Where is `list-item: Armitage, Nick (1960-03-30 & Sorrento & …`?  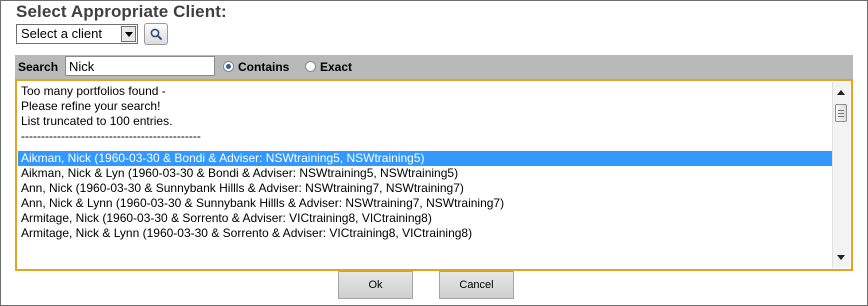 list-item: Armitage, Nick (1960-03-30 & Sorrento & … is located at coordinates (425, 218).